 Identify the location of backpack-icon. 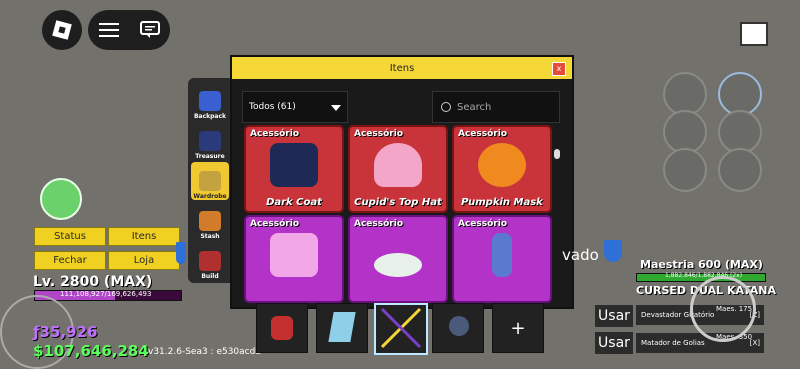
(210, 101).